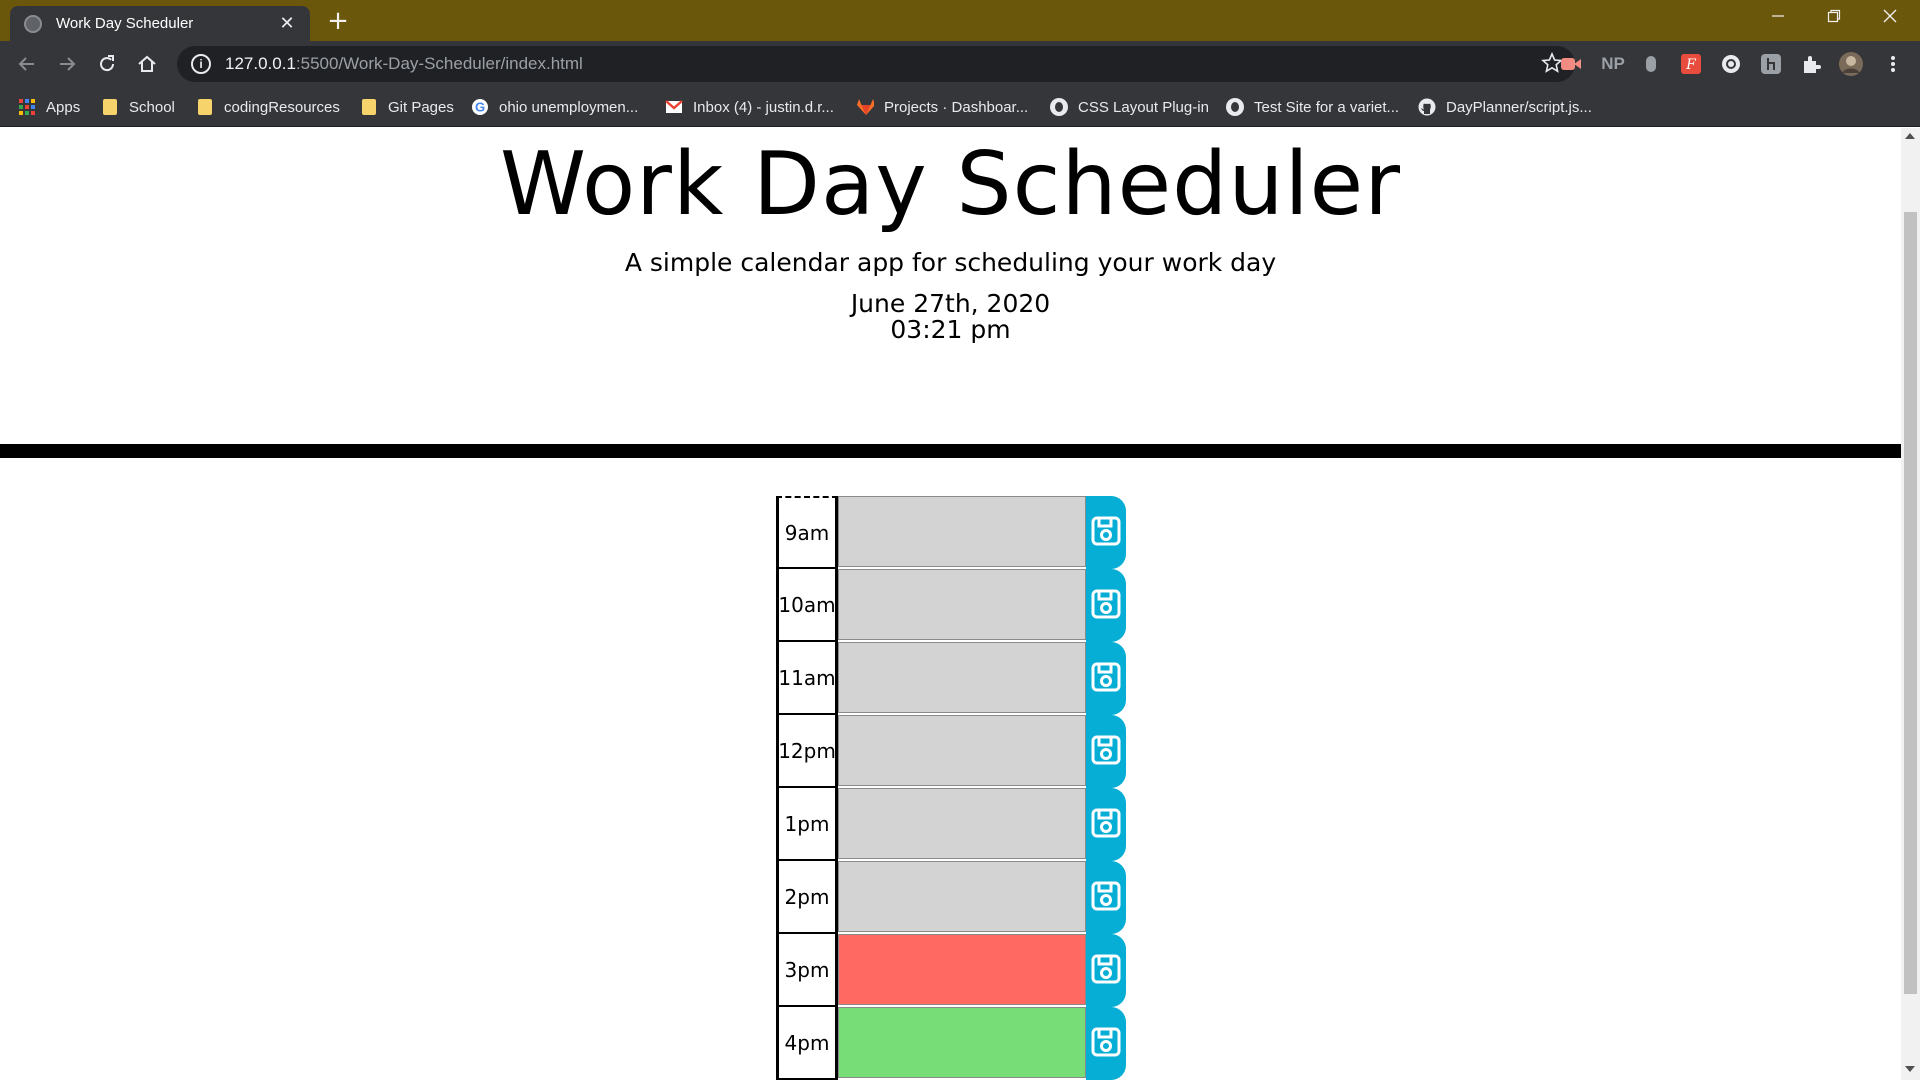  Describe the element at coordinates (1143, 107) in the screenshot. I see `bookmark-label: CSS Layout Plug-in` at that location.